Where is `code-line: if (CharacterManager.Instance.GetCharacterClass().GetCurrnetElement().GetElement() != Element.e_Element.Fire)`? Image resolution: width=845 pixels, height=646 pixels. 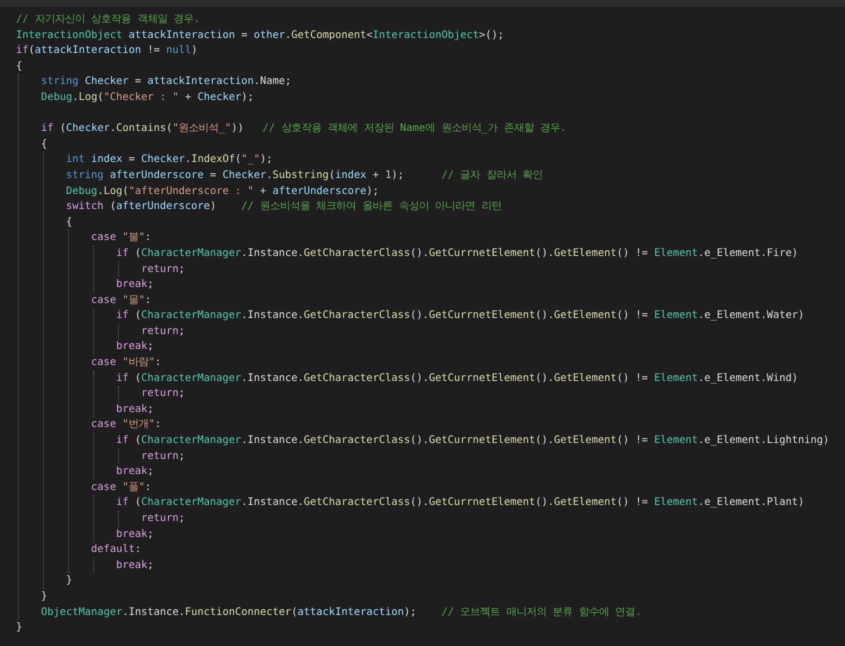
code-line: if (CharacterManager.Instance.GetCharacterClass().GetCurrnetElement().GetElement() != Element.e_Element.Fire) is located at coordinates (457, 253).